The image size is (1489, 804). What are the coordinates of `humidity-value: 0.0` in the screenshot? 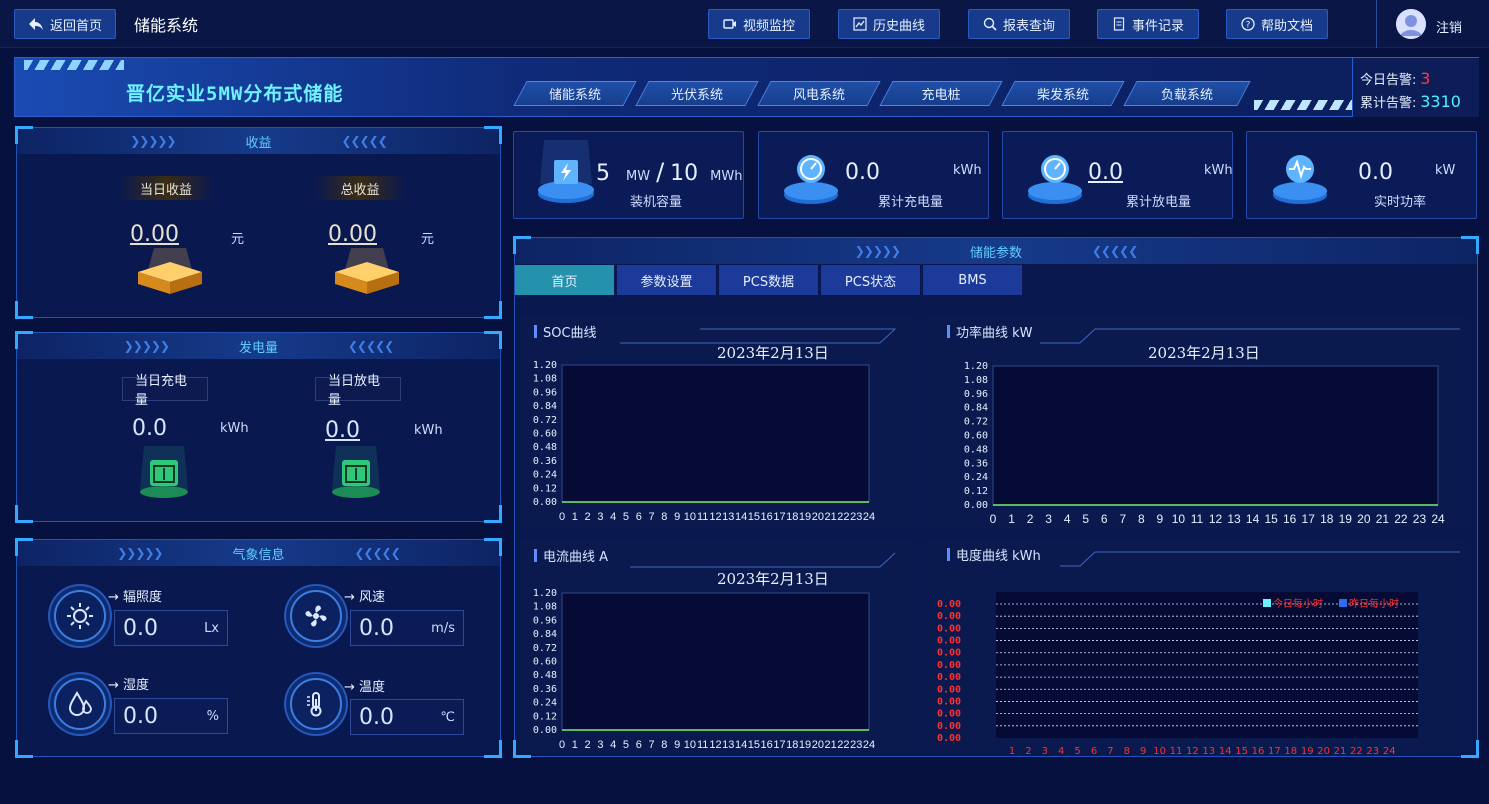 It's located at (140, 716).